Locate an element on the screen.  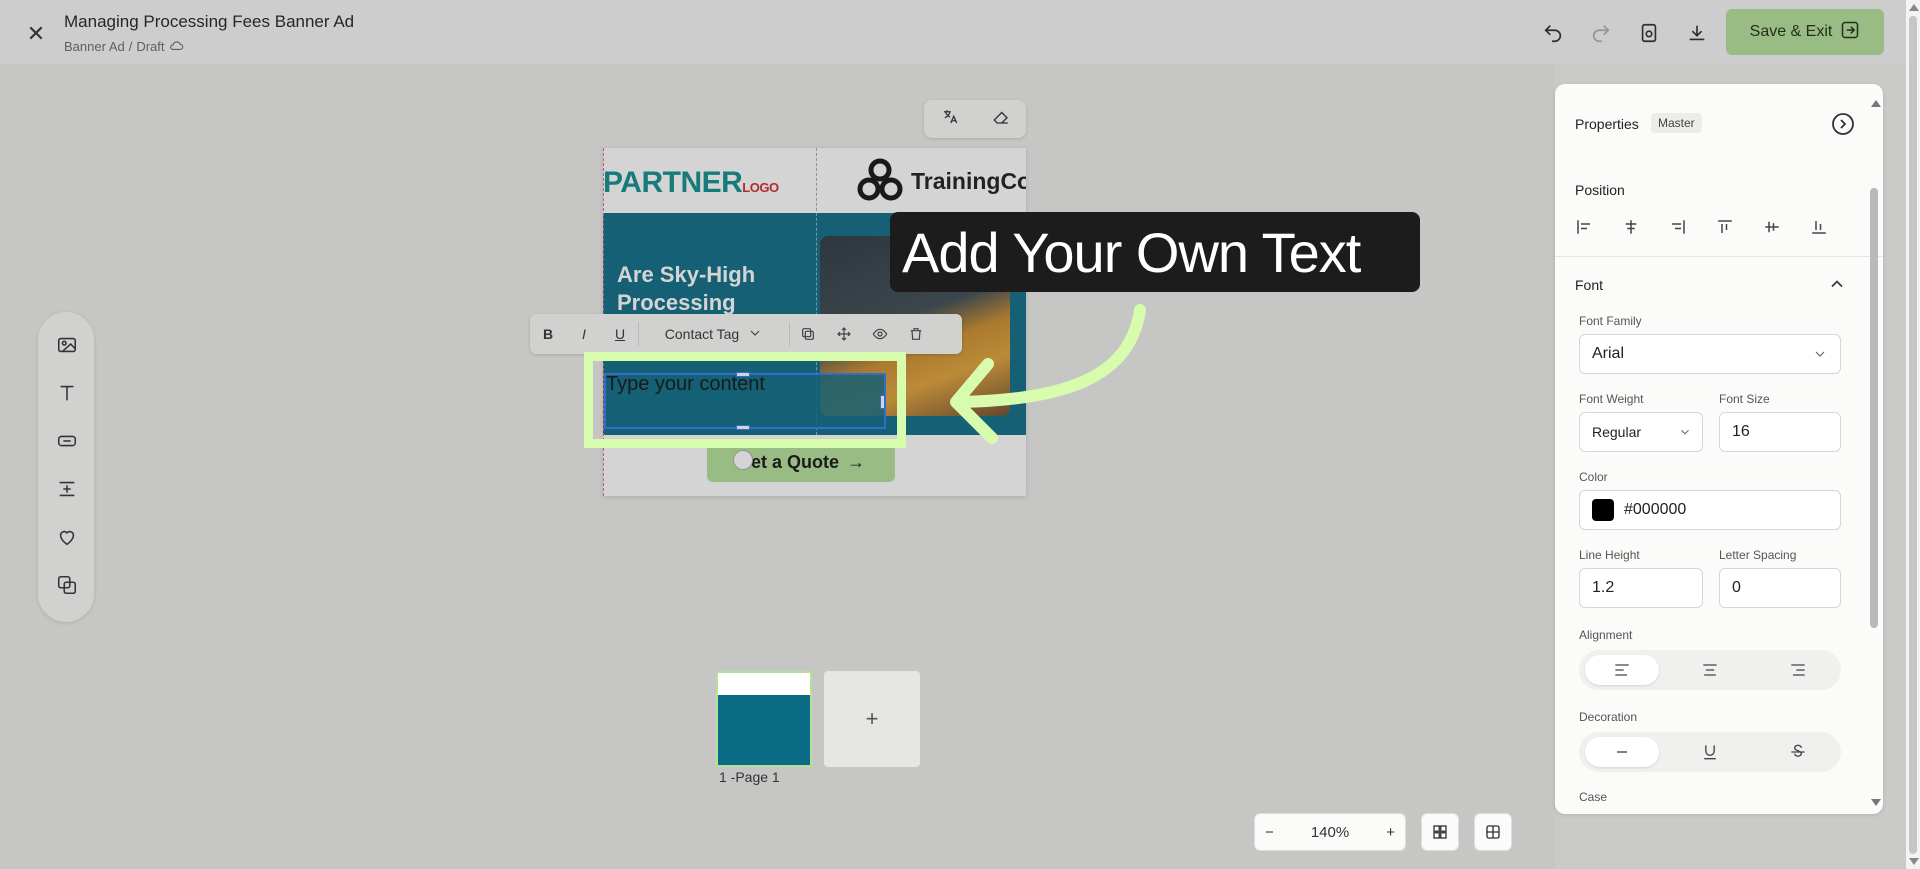
font-size-label: Font Size is located at coordinates (1744, 399).